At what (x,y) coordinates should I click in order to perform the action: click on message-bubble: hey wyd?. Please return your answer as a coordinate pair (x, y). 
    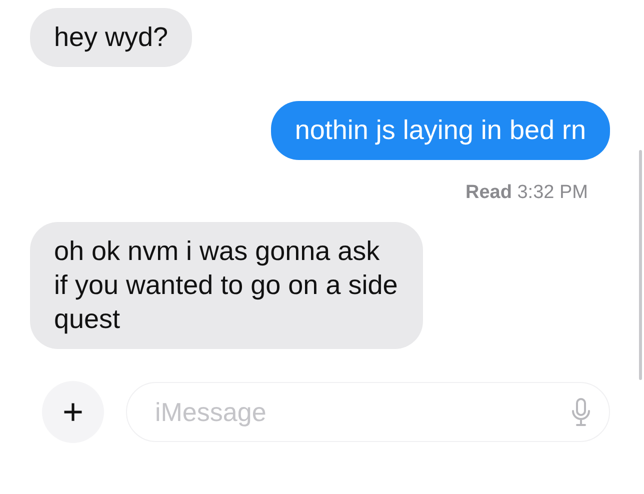
    Looking at the image, I should click on (111, 37).